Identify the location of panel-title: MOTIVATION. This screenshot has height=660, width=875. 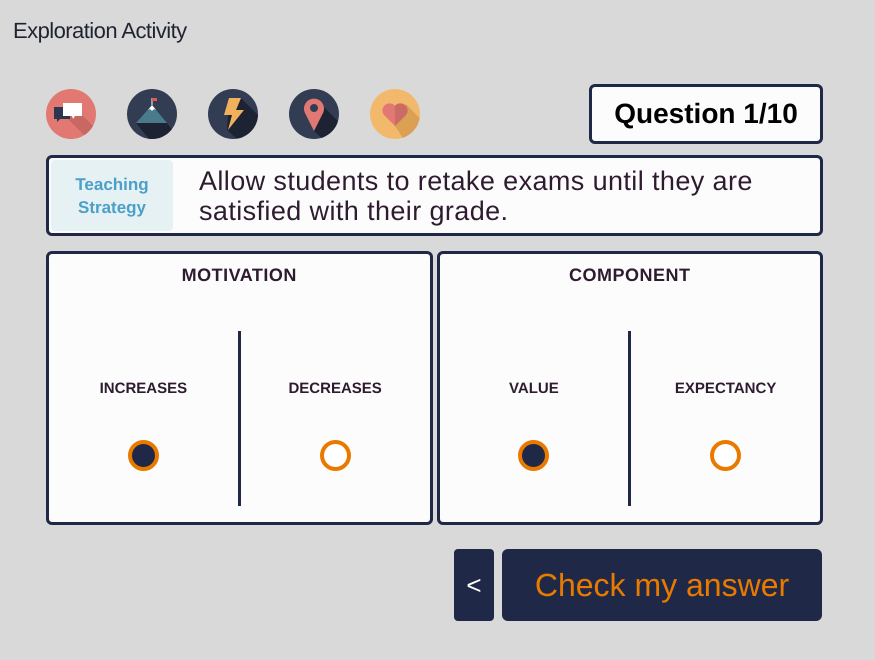
(239, 275).